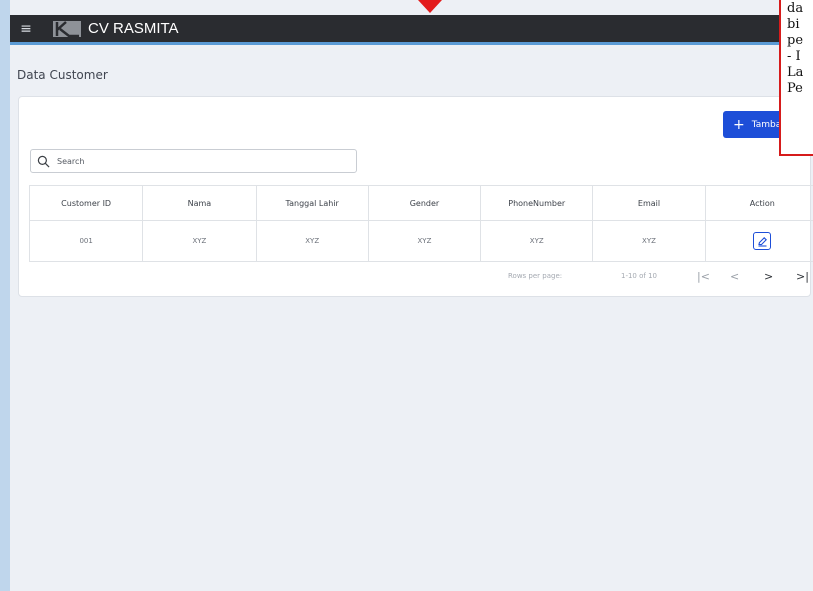 The height and width of the screenshot is (591, 813). Describe the element at coordinates (734, 276) in the screenshot. I see `chevron-left-icon: <` at that location.